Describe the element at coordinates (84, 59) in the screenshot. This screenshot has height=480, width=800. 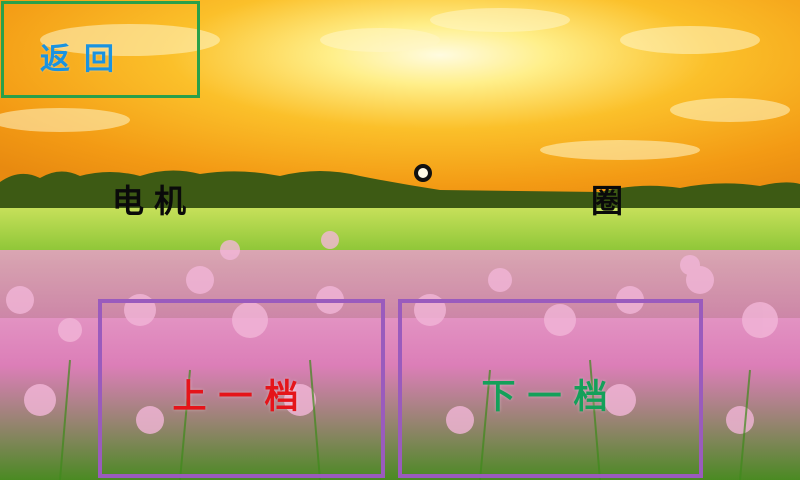
I see `back-button-label: 返回` at that location.